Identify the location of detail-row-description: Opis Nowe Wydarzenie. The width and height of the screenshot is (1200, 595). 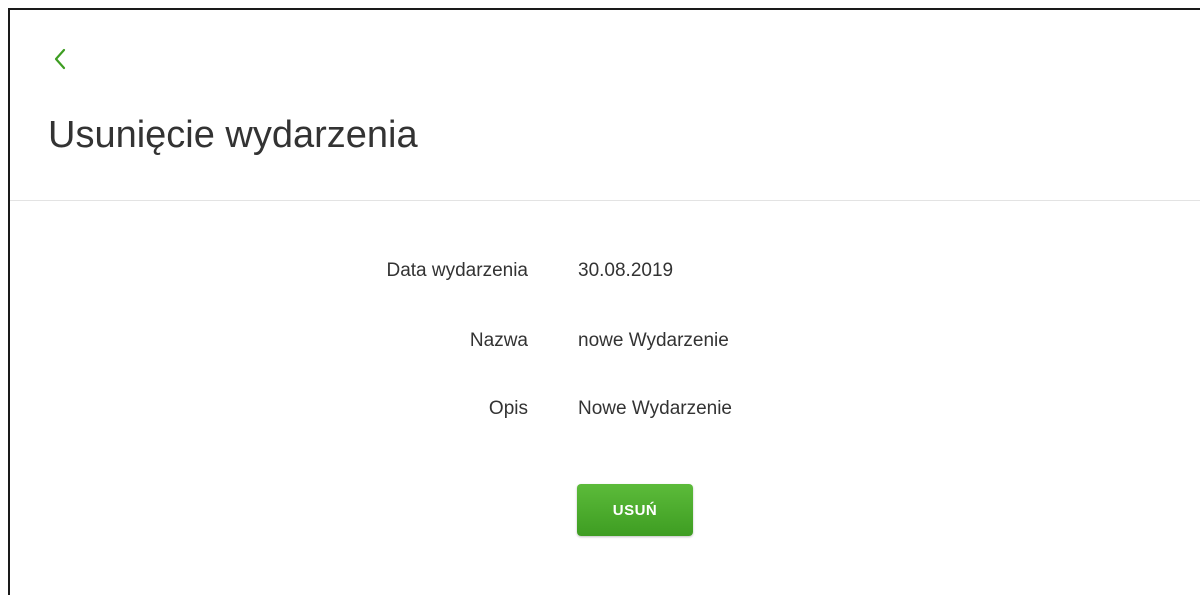
(605, 409).